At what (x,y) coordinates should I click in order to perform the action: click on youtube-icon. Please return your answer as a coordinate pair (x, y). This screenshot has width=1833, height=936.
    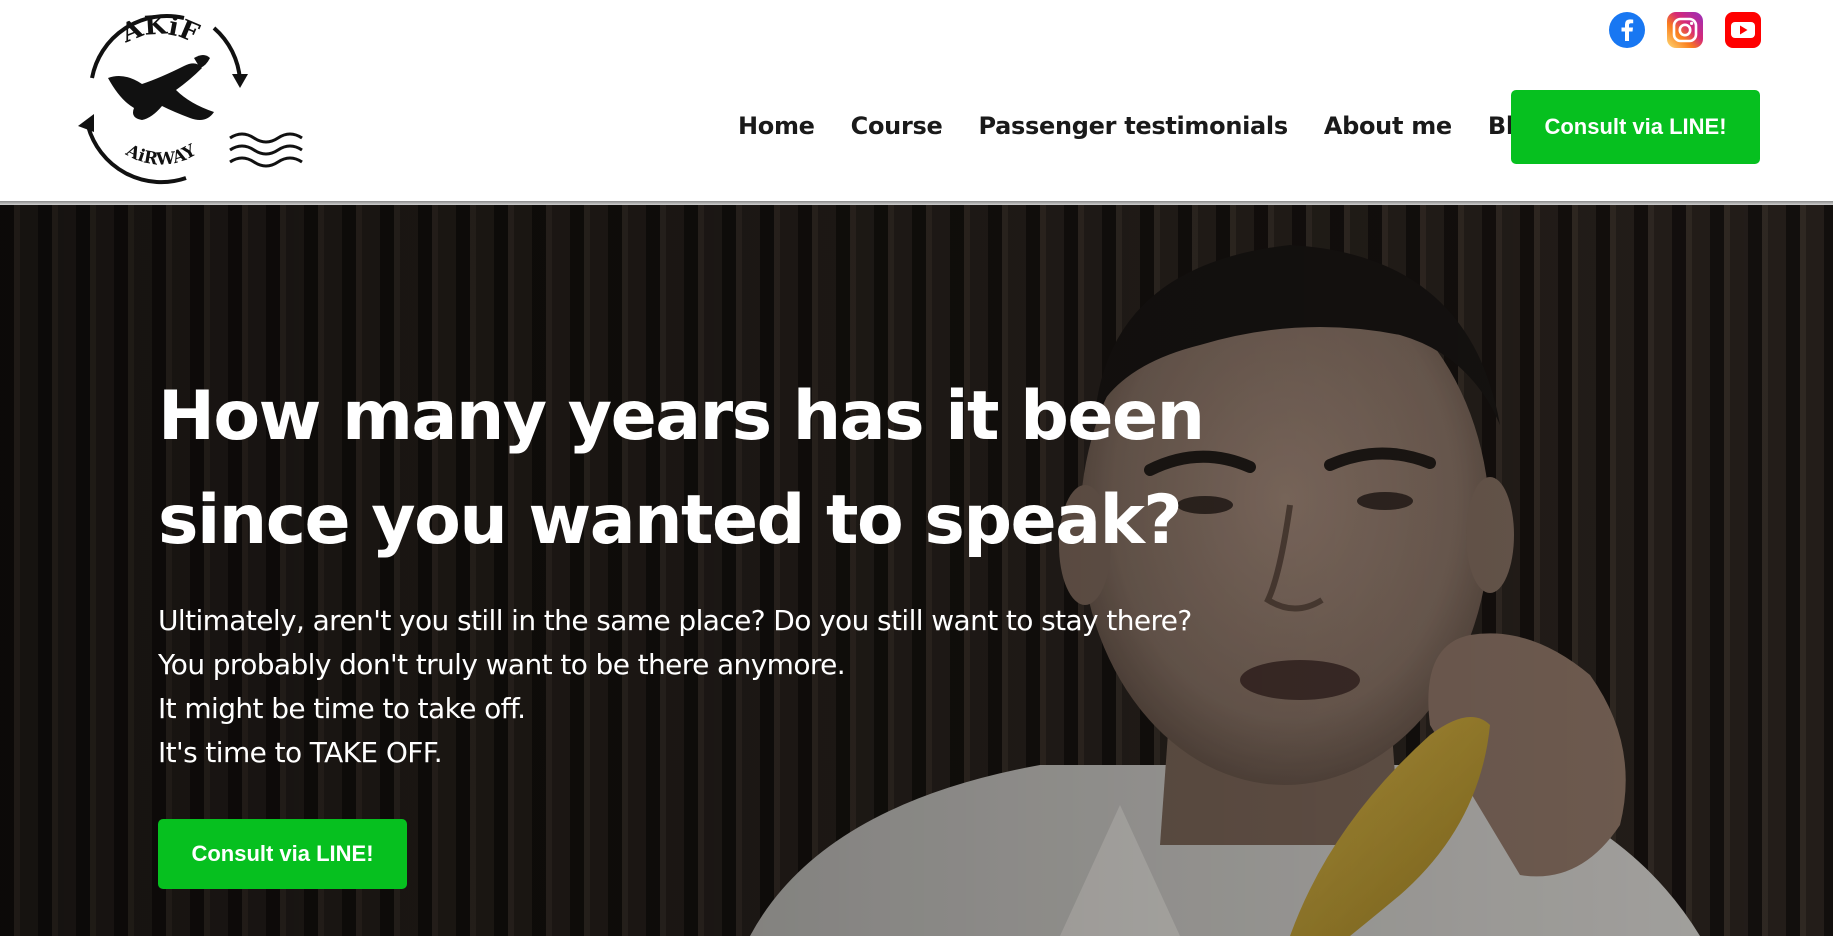
    Looking at the image, I should click on (1743, 30).